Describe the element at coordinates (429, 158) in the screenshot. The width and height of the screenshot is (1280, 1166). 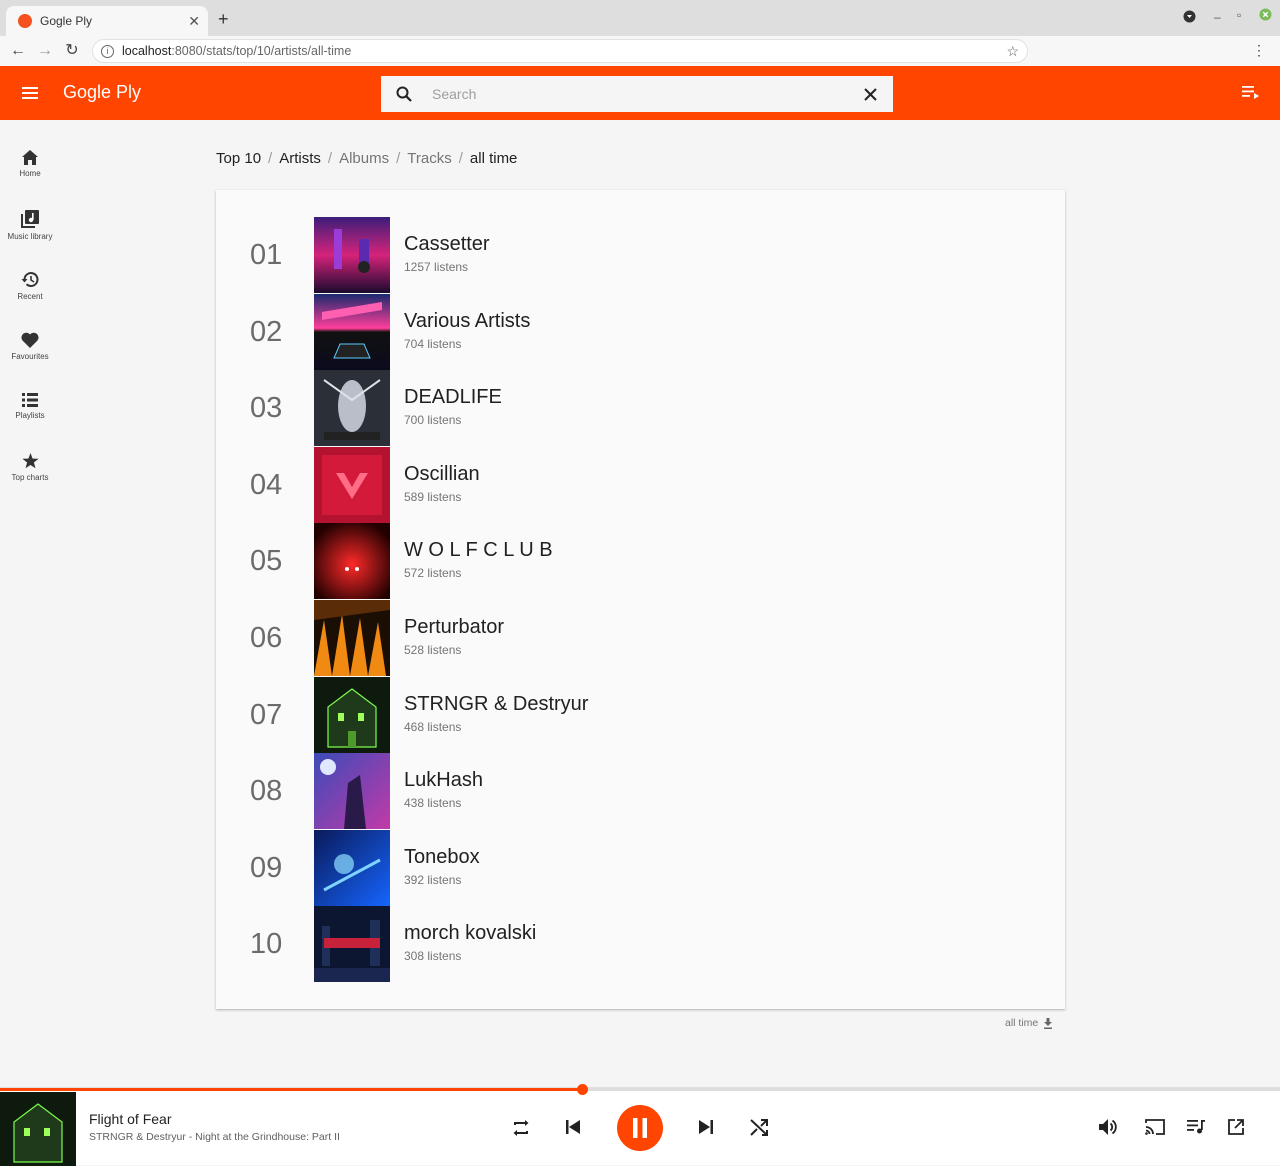
I see `crumb-tracks: Tracks` at that location.